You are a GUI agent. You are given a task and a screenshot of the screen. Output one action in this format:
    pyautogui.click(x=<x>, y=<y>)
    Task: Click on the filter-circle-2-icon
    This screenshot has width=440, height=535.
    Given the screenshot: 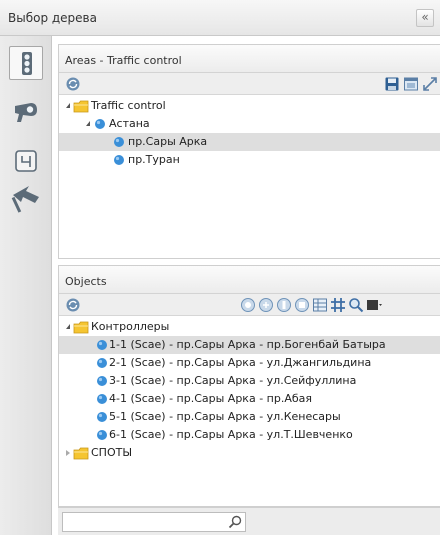 What is the action you would take?
    pyautogui.click(x=266, y=305)
    